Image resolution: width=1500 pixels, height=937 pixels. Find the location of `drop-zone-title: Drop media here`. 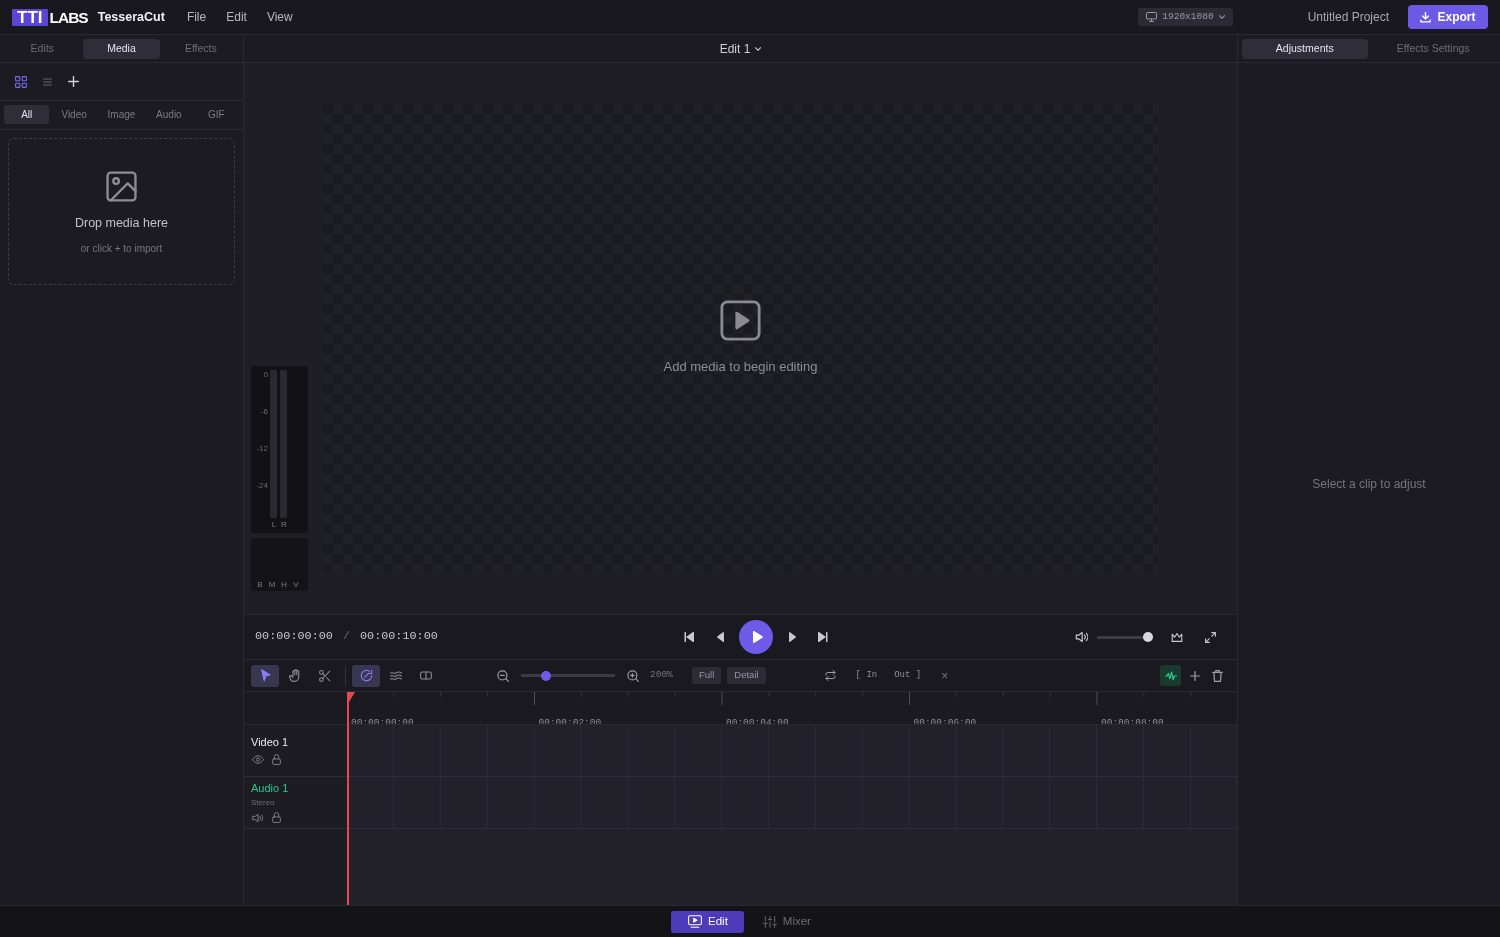

drop-zone-title: Drop media here is located at coordinates (121, 223).